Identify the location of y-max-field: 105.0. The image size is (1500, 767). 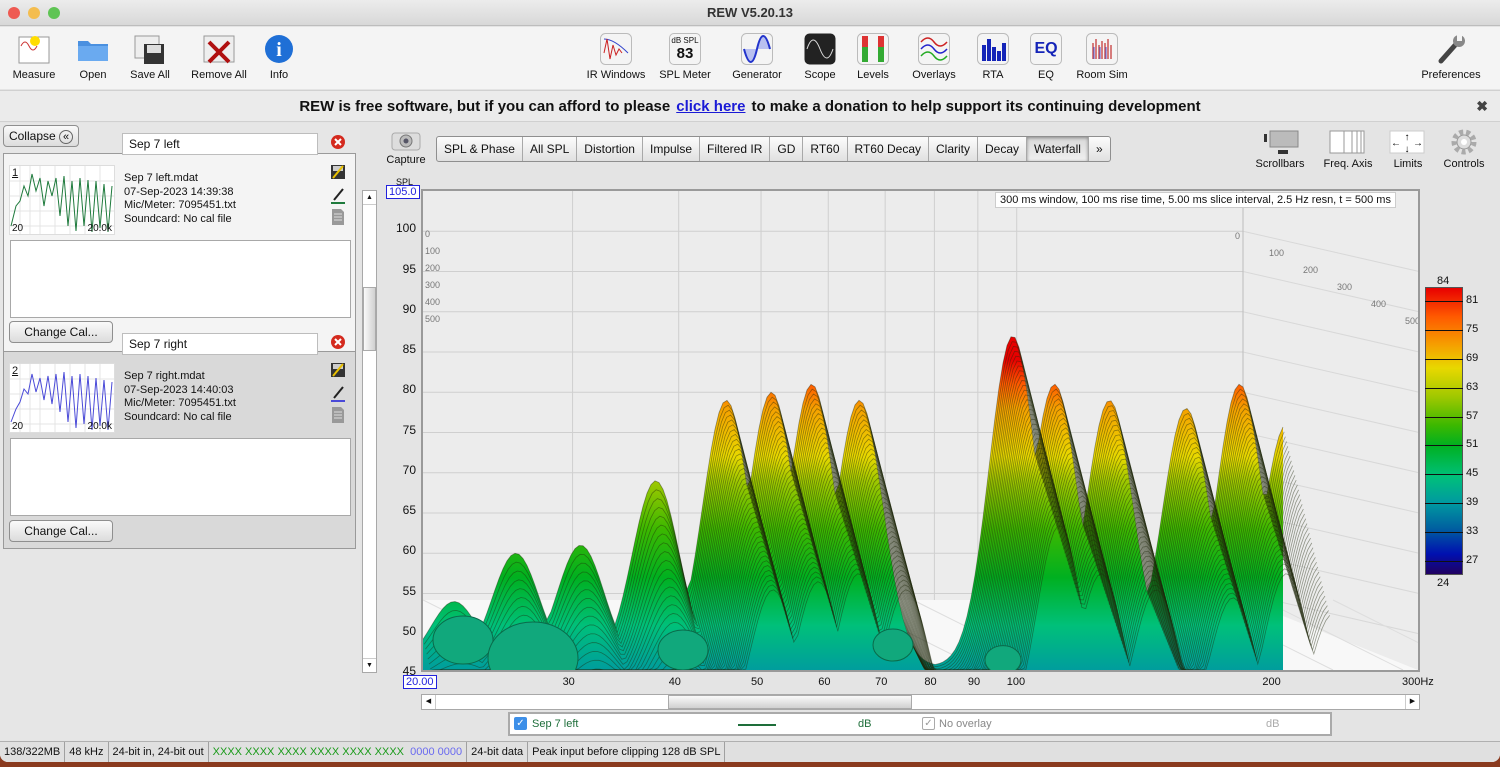
(403, 192).